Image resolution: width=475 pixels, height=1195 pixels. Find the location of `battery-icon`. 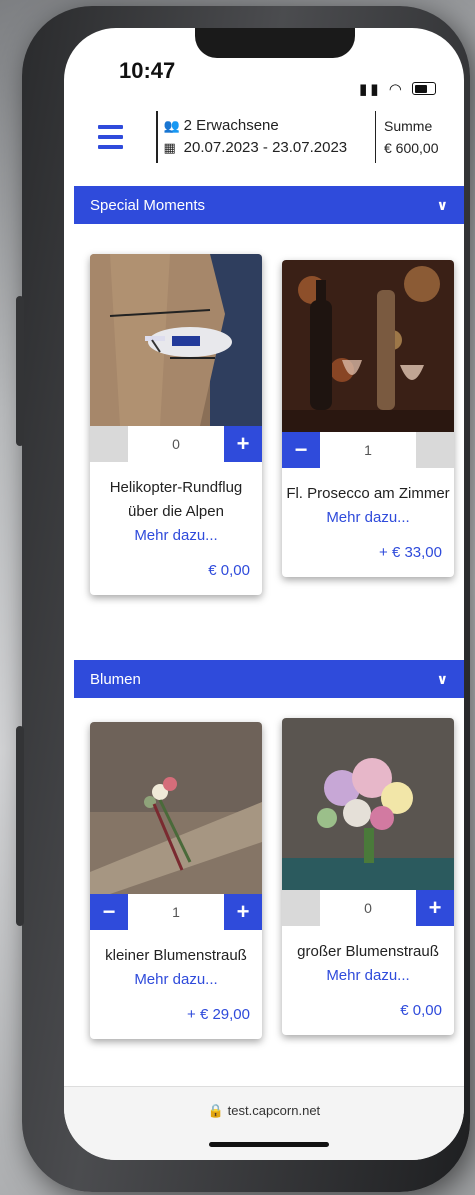

battery-icon is located at coordinates (424, 88).